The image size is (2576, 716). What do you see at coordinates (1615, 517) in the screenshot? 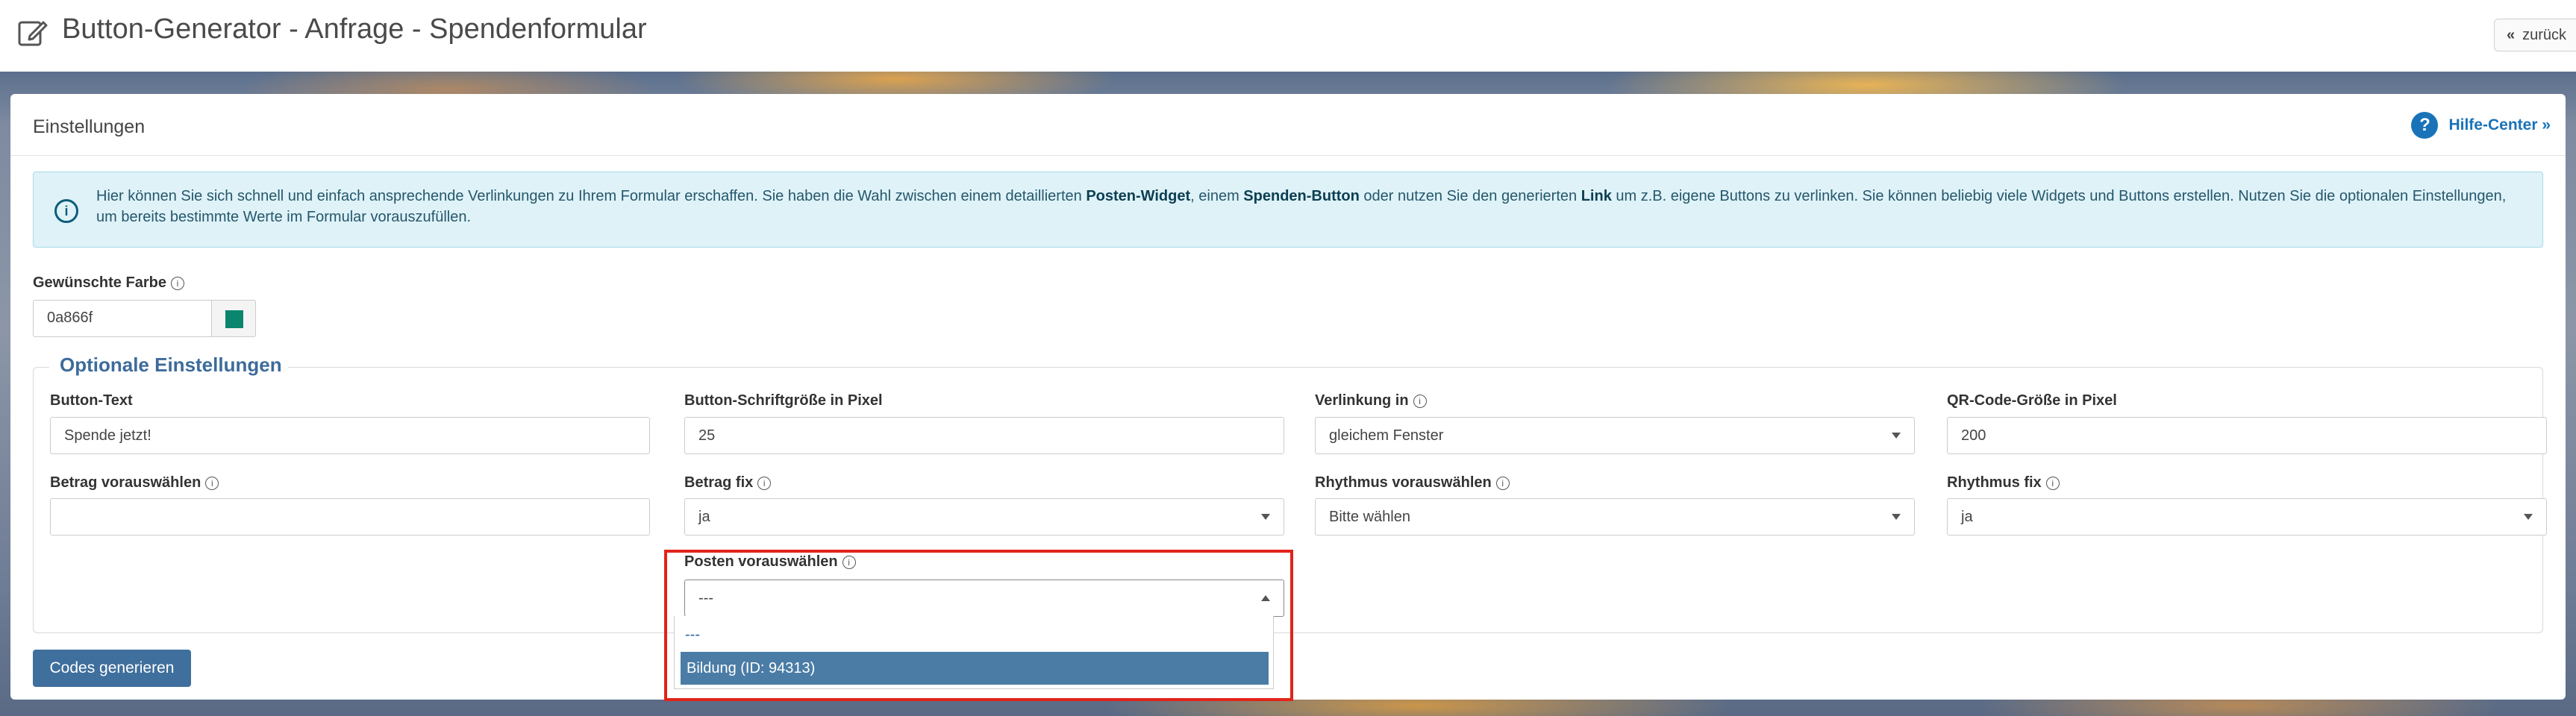
I see `rhythm-preselect-select: Bitte wählen` at bounding box center [1615, 517].